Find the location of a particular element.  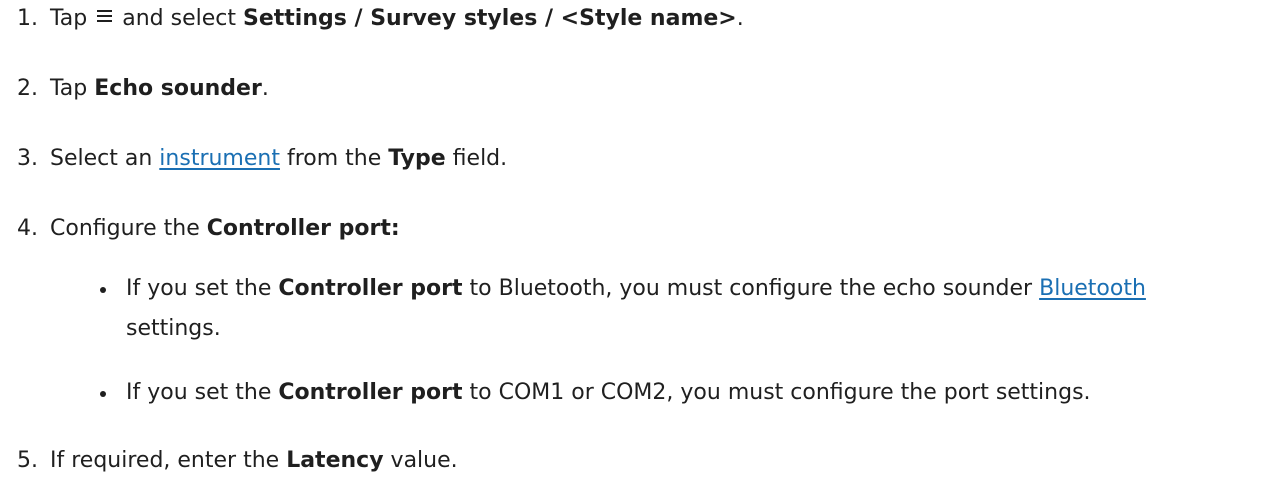

bullet-text: settings. is located at coordinates (173, 328).